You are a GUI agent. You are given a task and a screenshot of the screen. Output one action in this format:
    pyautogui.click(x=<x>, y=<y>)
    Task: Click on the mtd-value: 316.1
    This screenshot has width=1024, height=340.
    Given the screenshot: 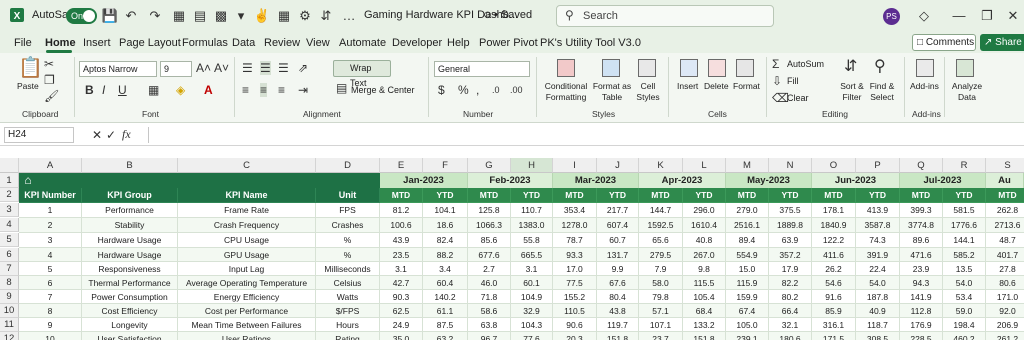 What is the action you would take?
    pyautogui.click(x=834, y=325)
    